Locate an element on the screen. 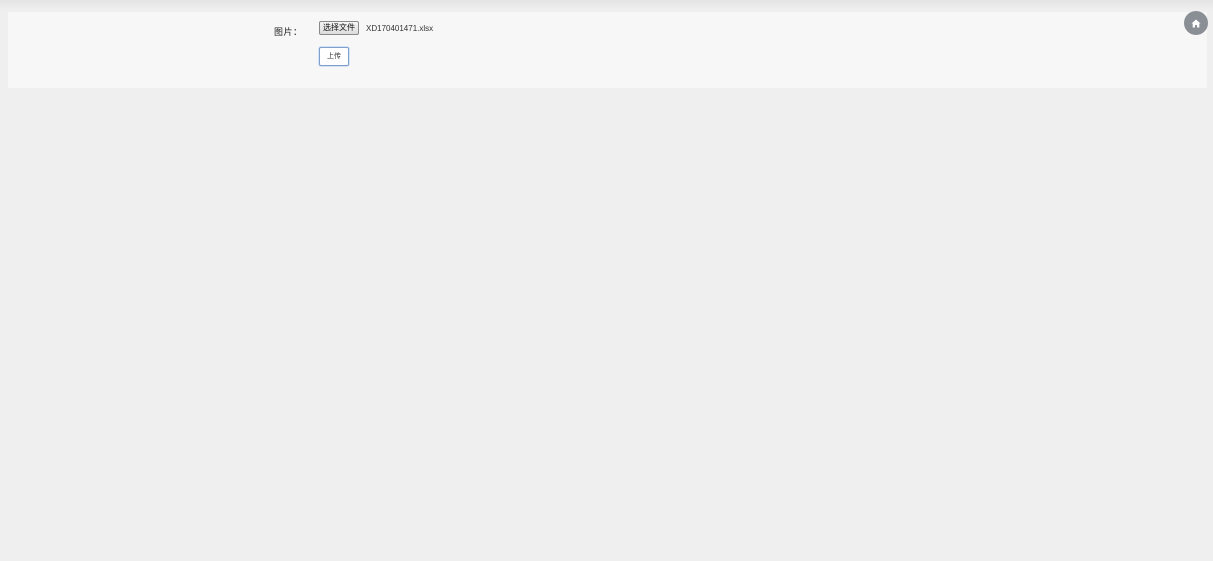 The width and height of the screenshot is (1213, 561). image-field-label: 图片： is located at coordinates (288, 33).